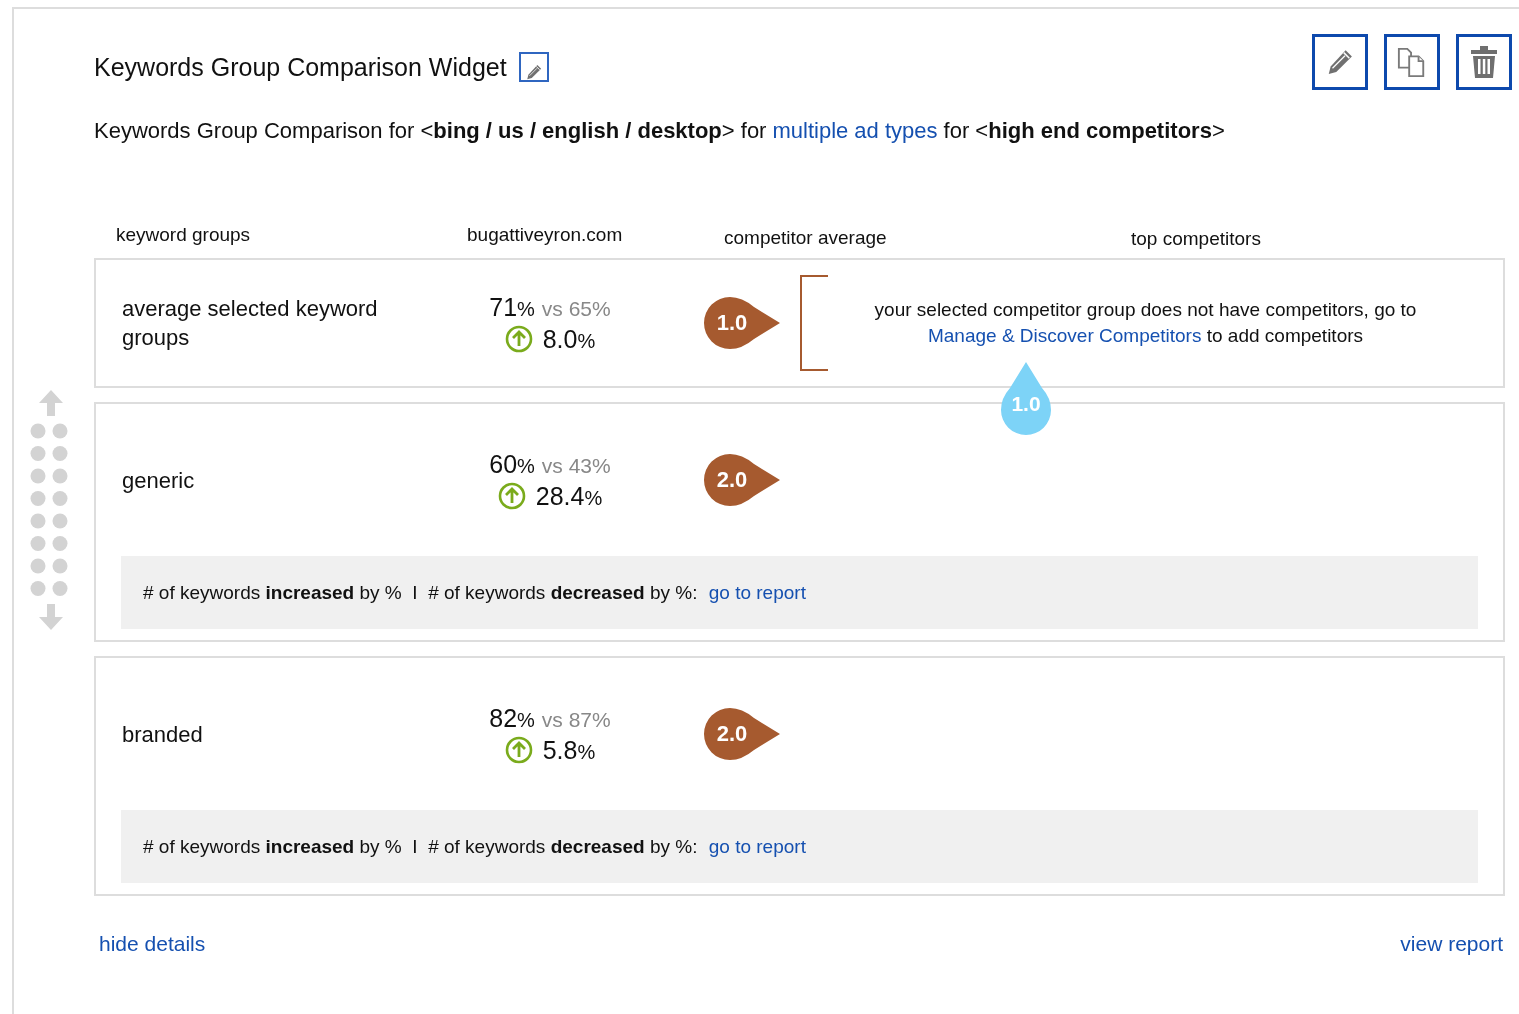 The height and width of the screenshot is (1014, 1519). Describe the element at coordinates (806, 238) in the screenshot. I see `column-header: competitor average` at that location.